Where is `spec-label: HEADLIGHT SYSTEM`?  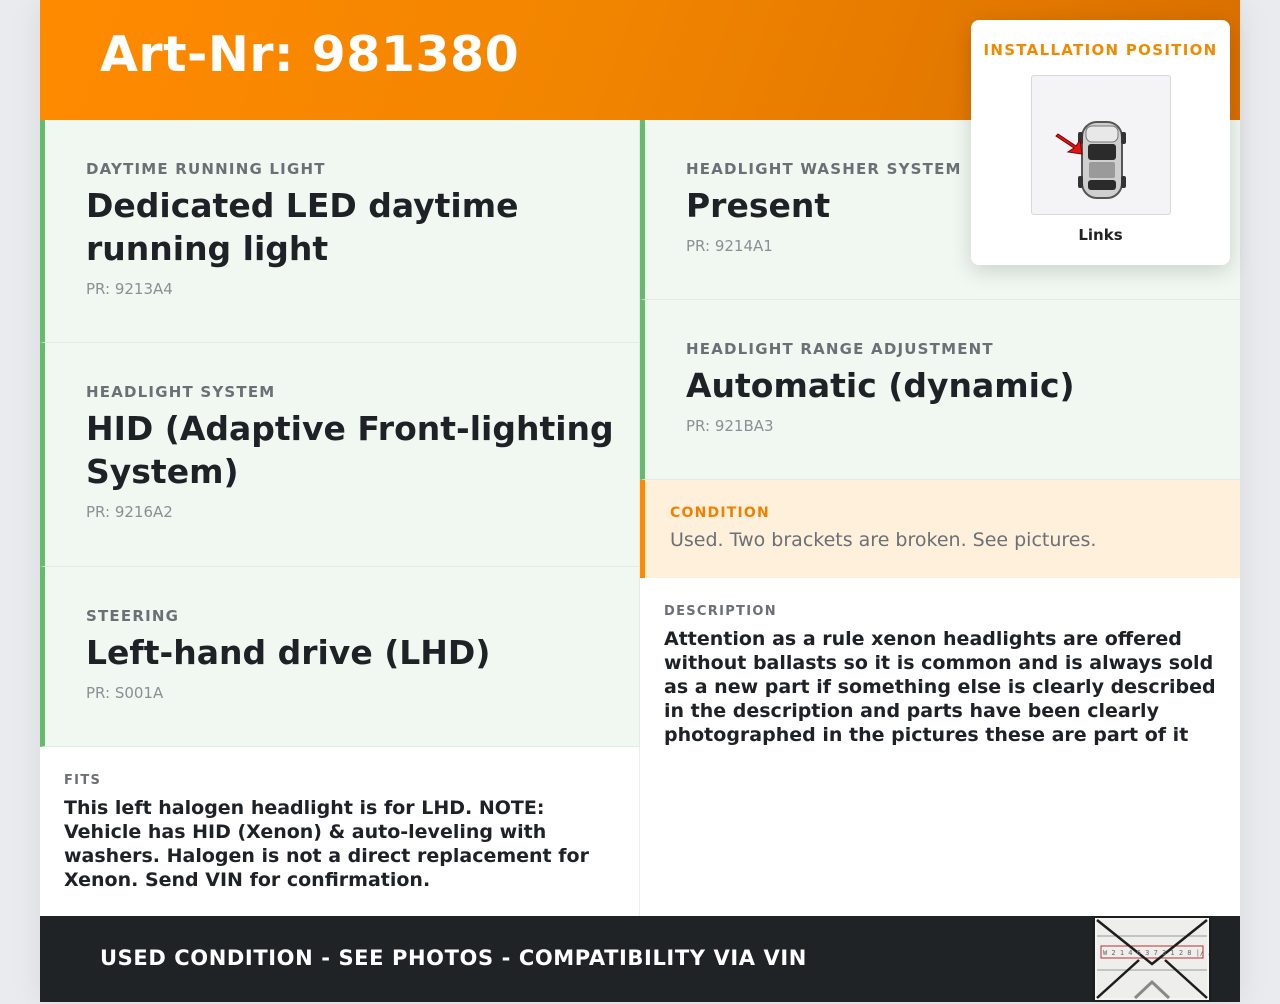
spec-label: HEADLIGHT SYSTEM is located at coordinates (181, 392).